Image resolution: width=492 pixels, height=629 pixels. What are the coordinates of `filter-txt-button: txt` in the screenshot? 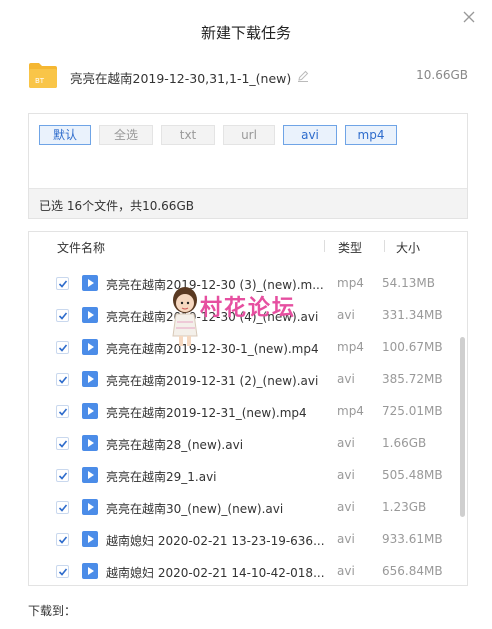 It's located at (188, 135).